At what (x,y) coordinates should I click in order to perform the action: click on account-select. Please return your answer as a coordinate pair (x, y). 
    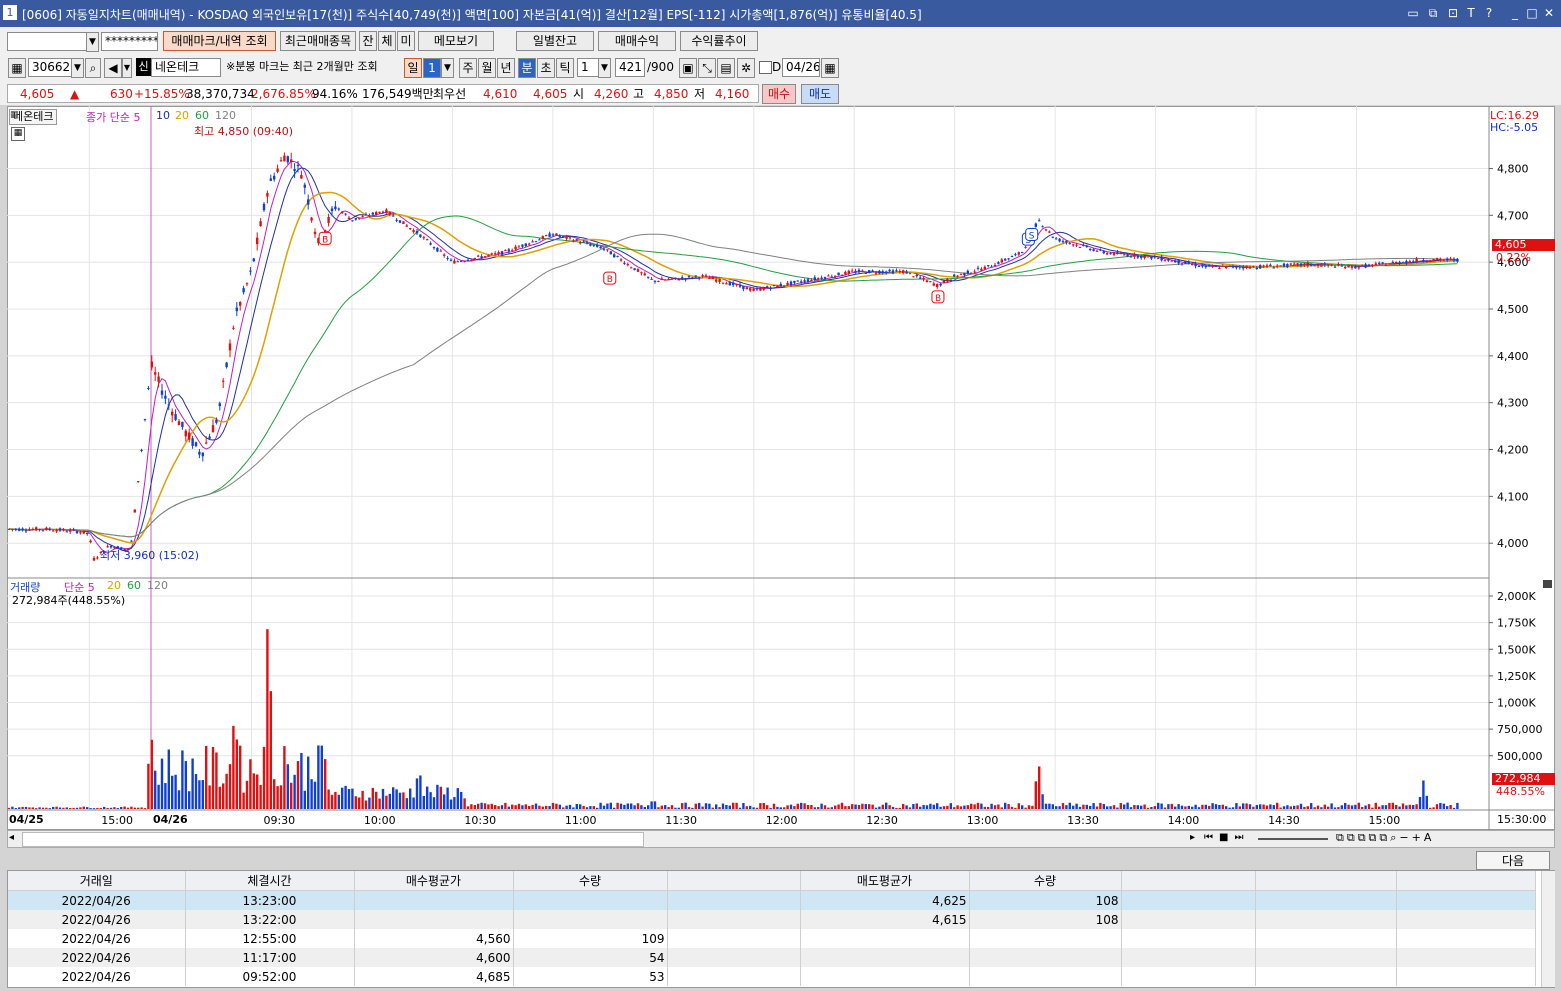
    Looking at the image, I should click on (47, 41).